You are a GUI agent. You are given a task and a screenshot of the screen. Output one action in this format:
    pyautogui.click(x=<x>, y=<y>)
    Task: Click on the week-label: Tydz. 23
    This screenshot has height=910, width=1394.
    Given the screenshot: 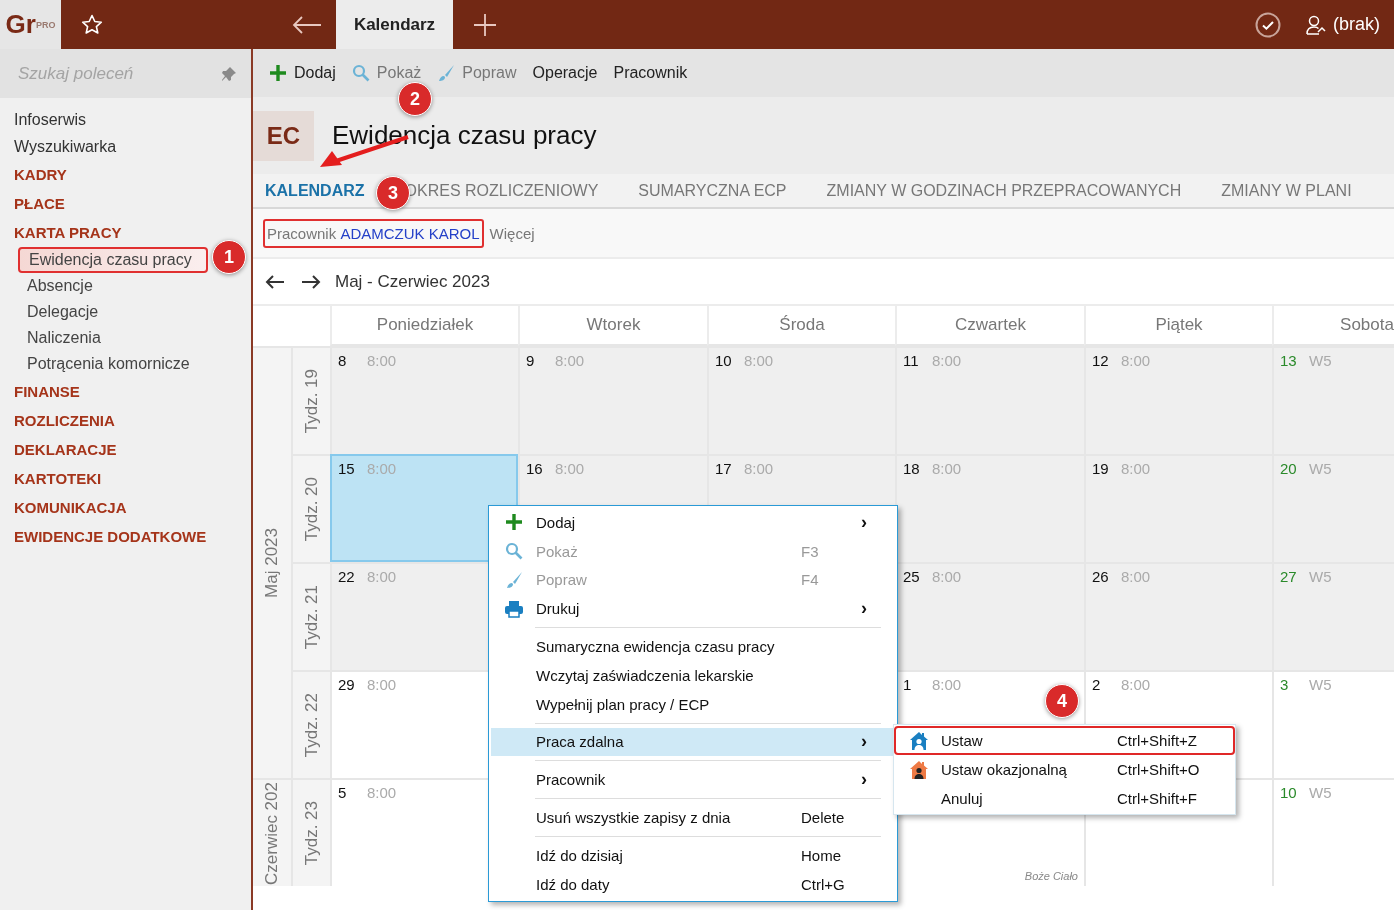 What is the action you would take?
    pyautogui.click(x=311, y=833)
    